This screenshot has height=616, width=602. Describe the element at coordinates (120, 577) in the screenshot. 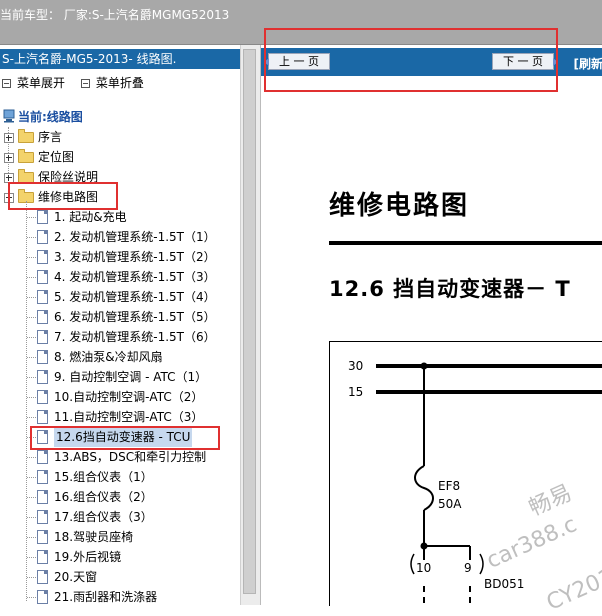

I see `tree-item-row: 20.天窗` at that location.